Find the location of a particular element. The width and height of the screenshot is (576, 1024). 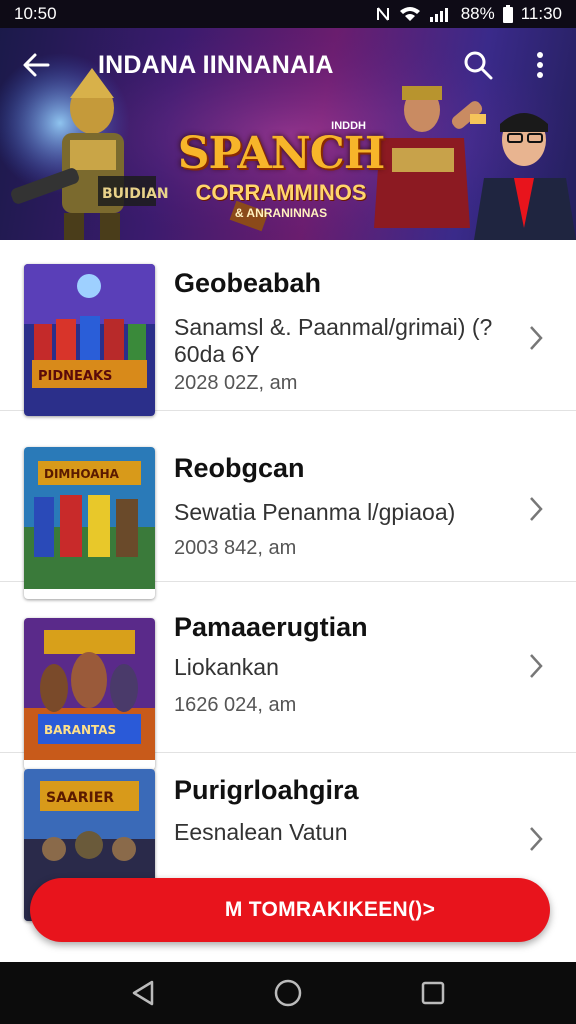

status-bar: 10:50 88% 11:30 is located at coordinates (288, 14).